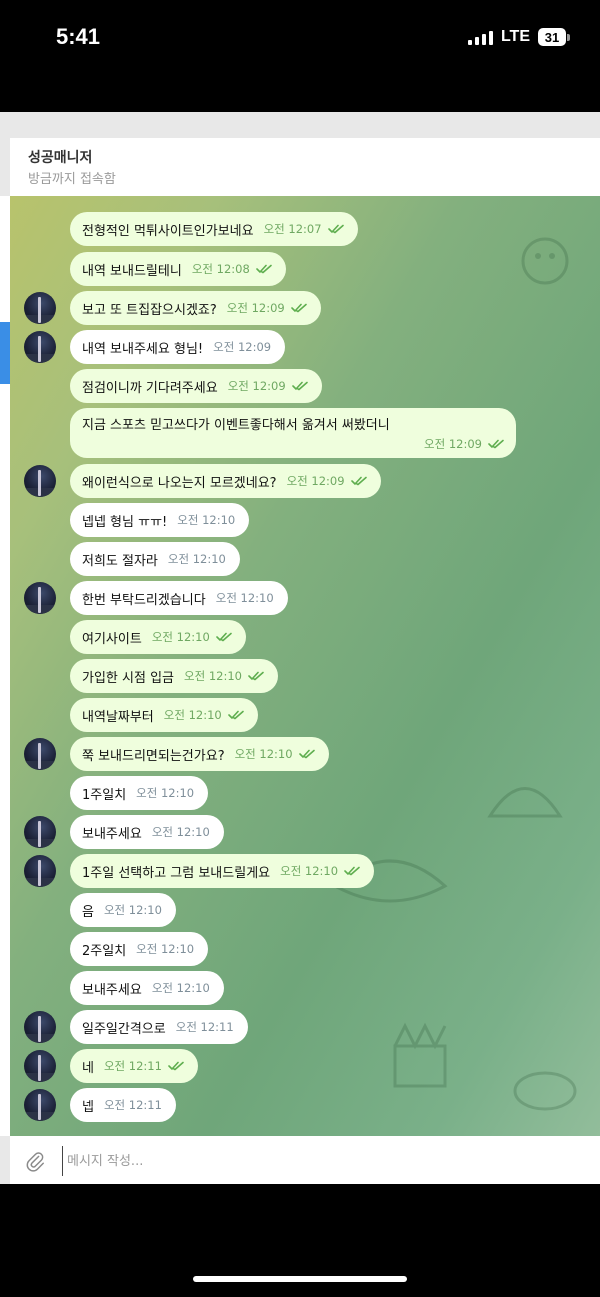 The height and width of the screenshot is (1297, 600). Describe the element at coordinates (112, 639) in the screenshot. I see `message-text: 여기사이트` at that location.